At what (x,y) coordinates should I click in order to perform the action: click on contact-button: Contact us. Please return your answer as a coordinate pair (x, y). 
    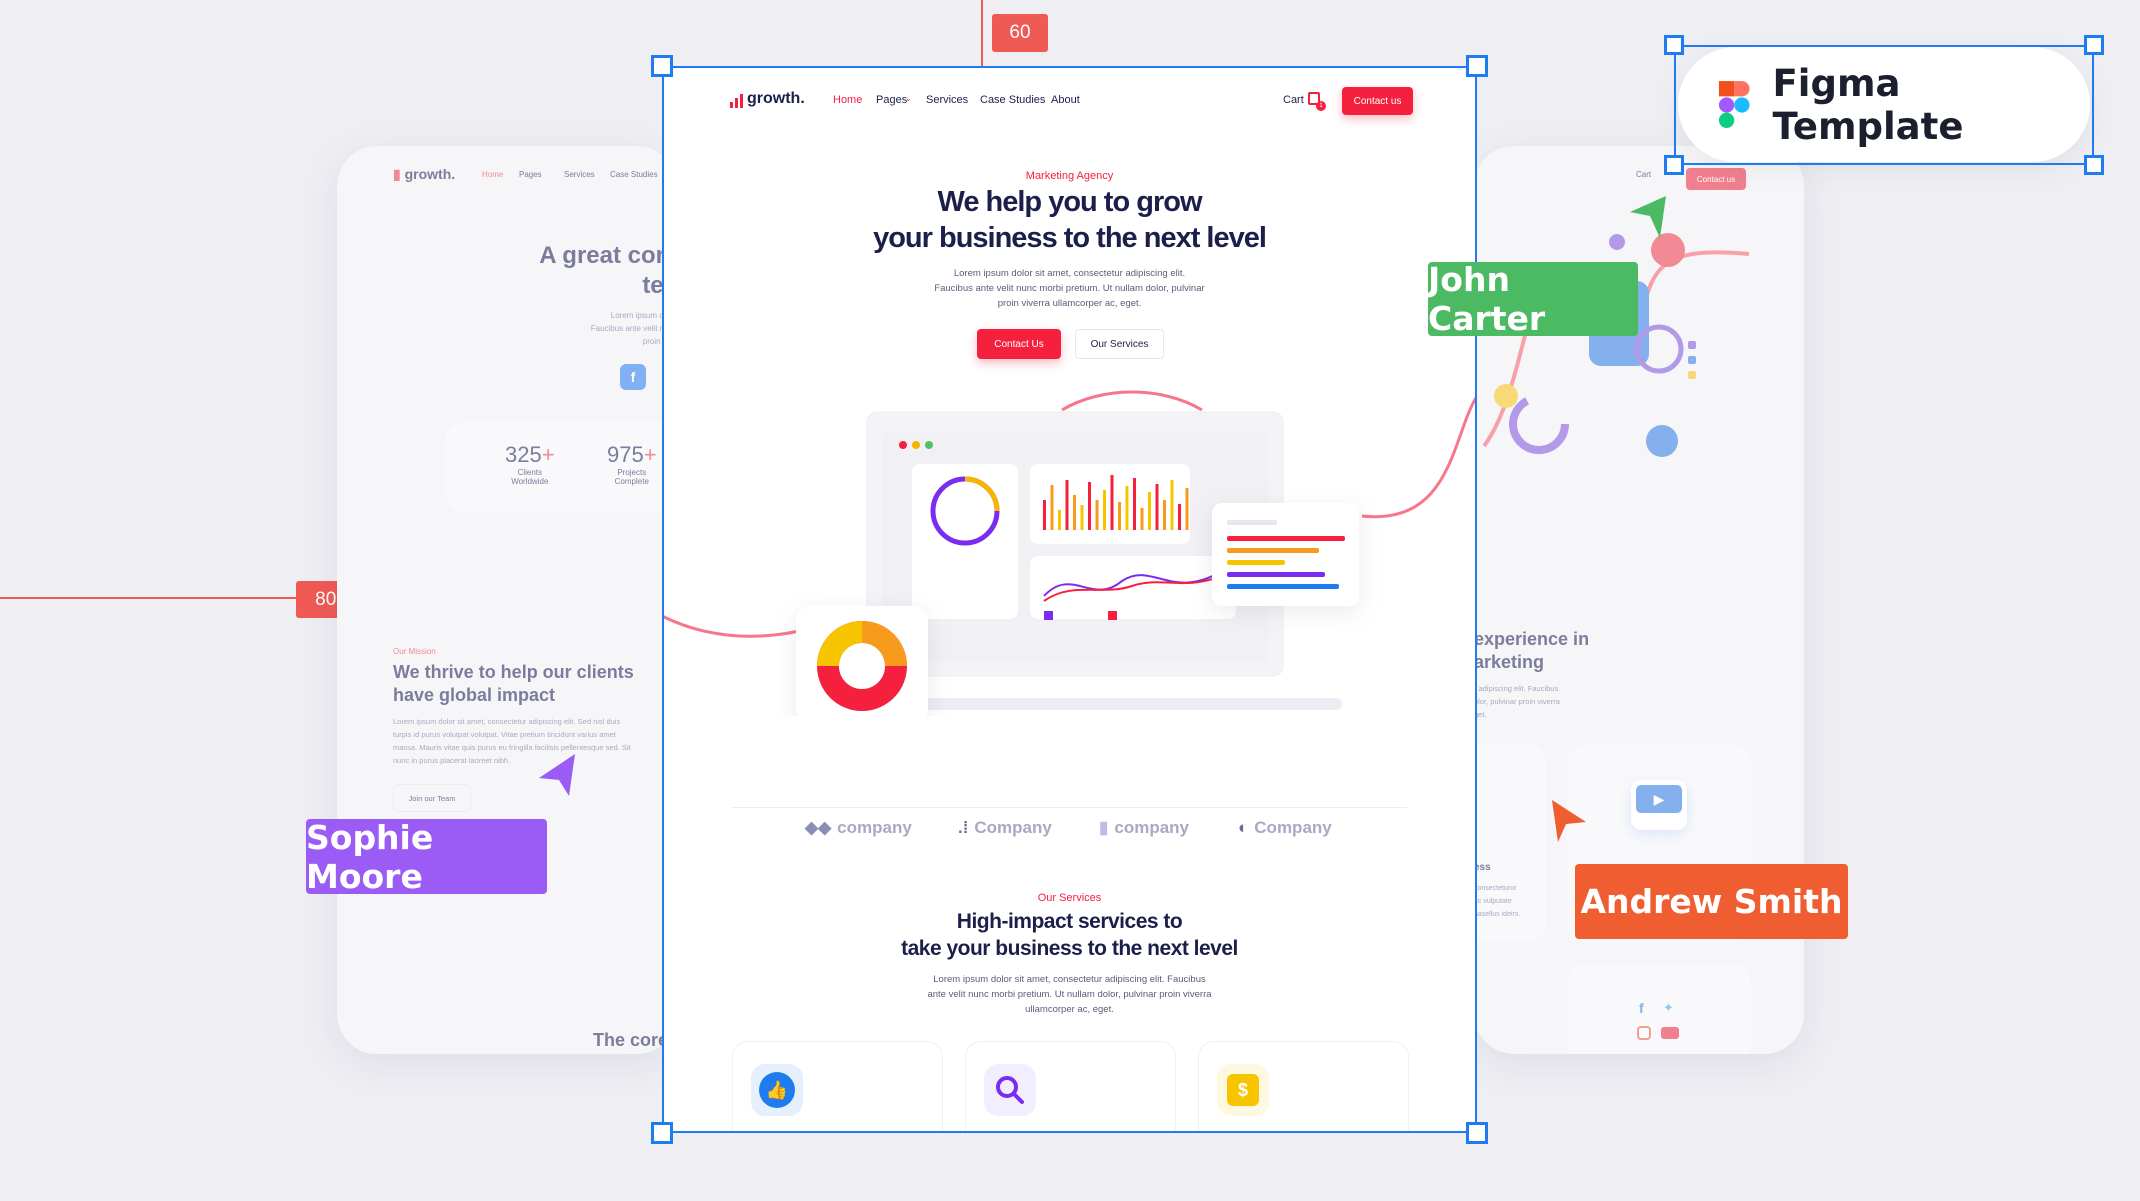
    Looking at the image, I should click on (1716, 179).